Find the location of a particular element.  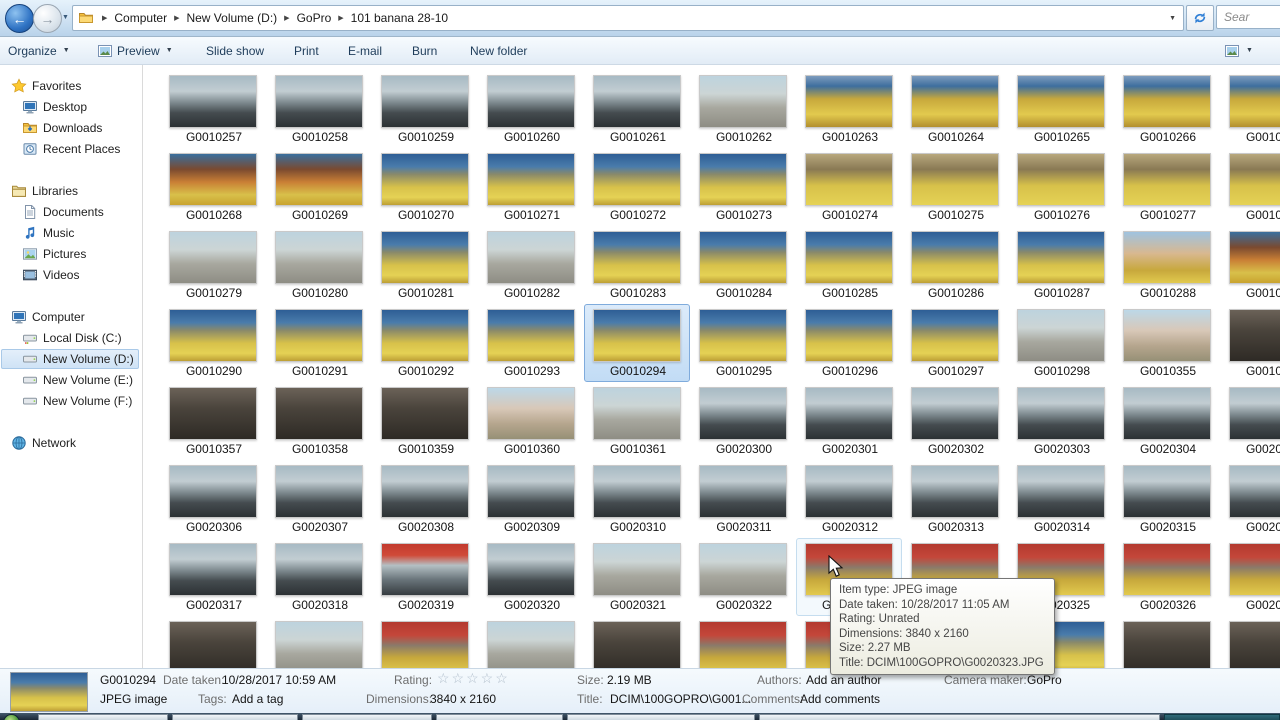

file-item-g0020313: G0020313 is located at coordinates (955, 499).